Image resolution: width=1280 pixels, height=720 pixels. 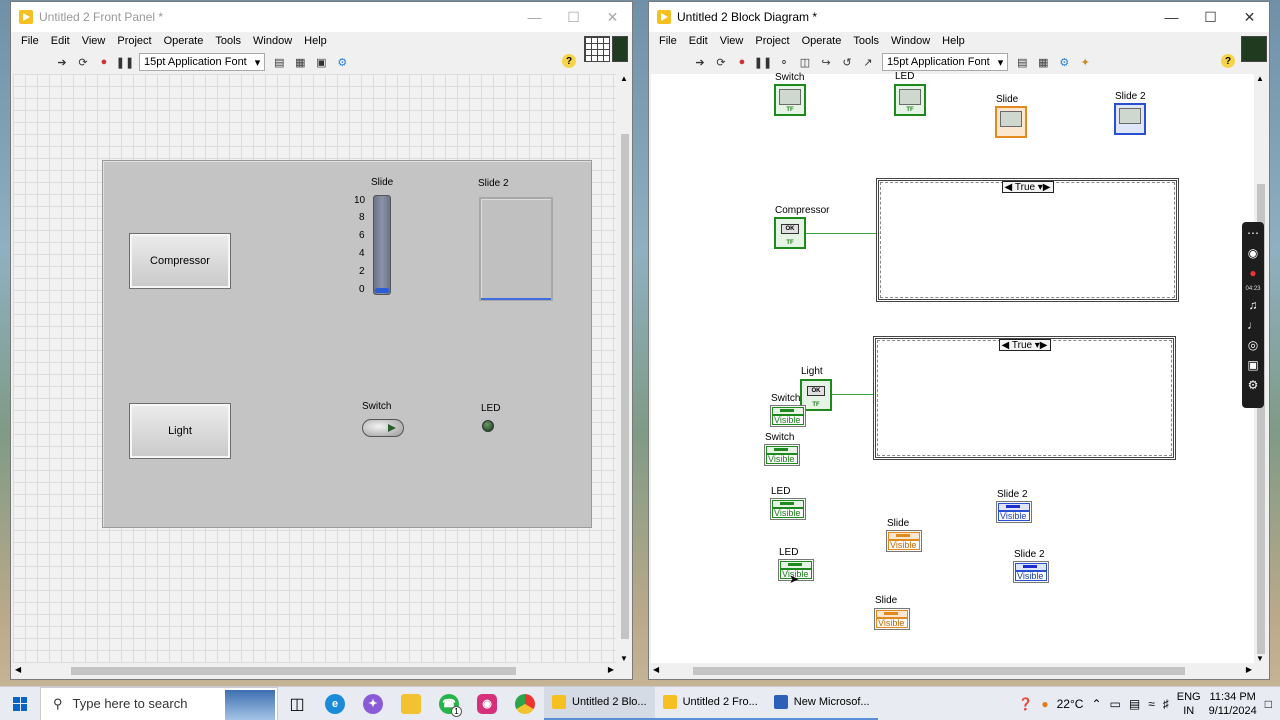 What do you see at coordinates (606, 50) in the screenshot?
I see `vi-connector-icon` at bounding box center [606, 50].